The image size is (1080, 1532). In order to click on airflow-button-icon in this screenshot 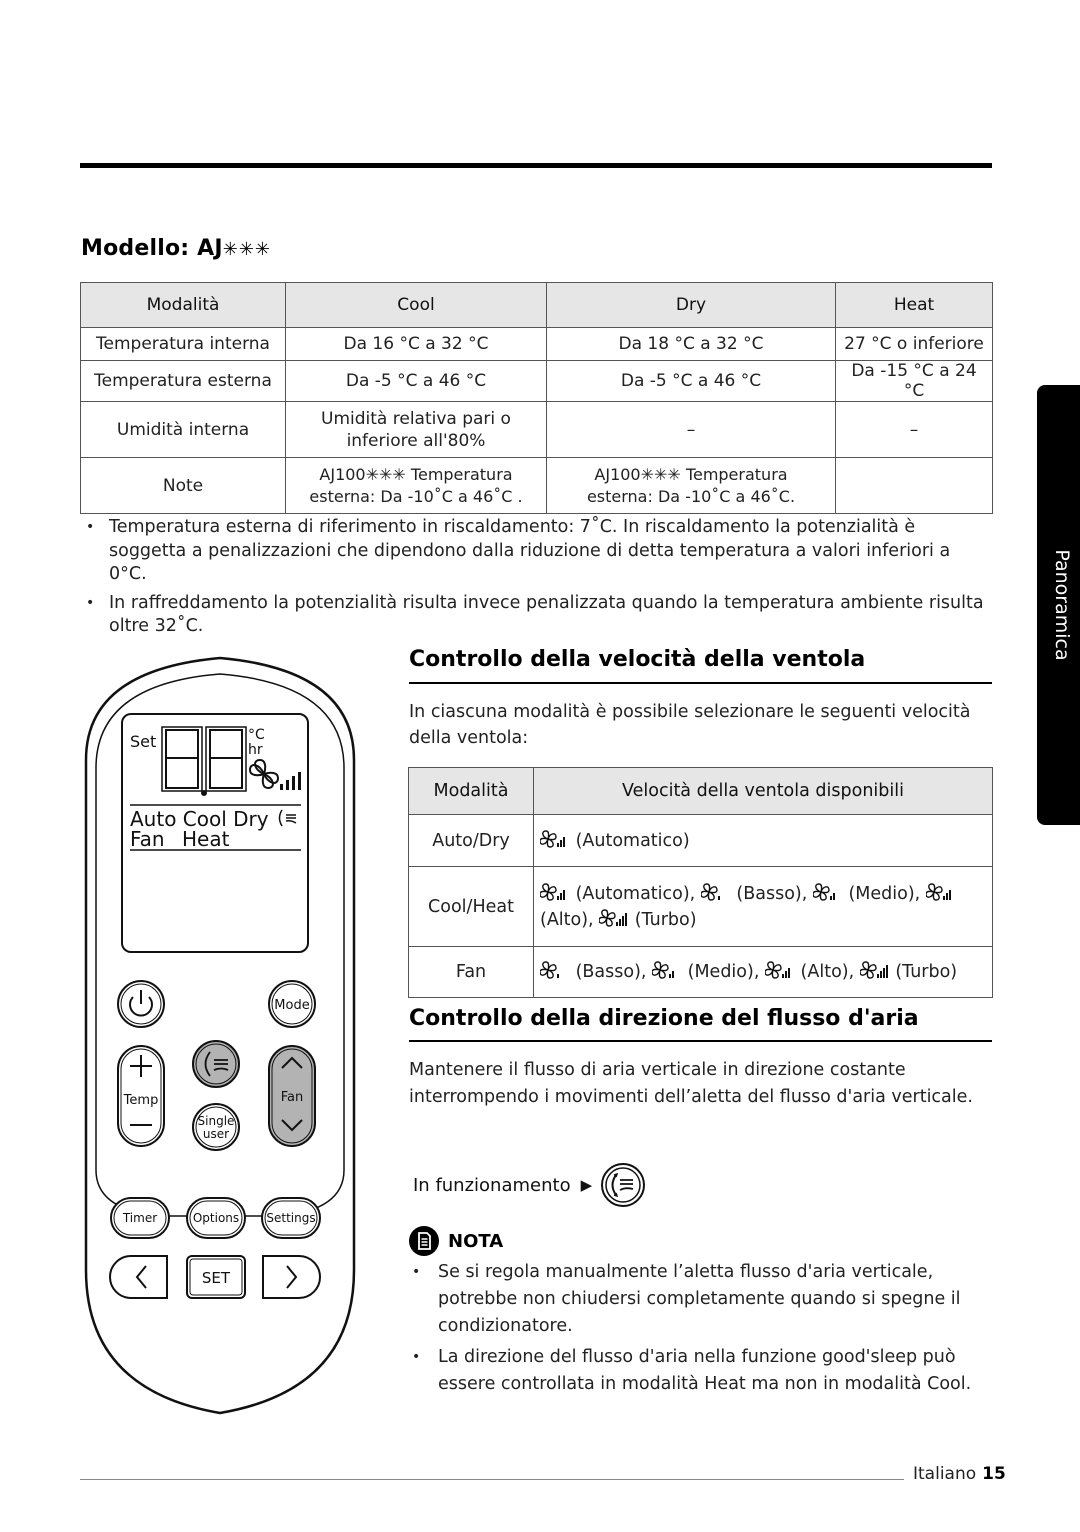, I will do `click(623, 1185)`.